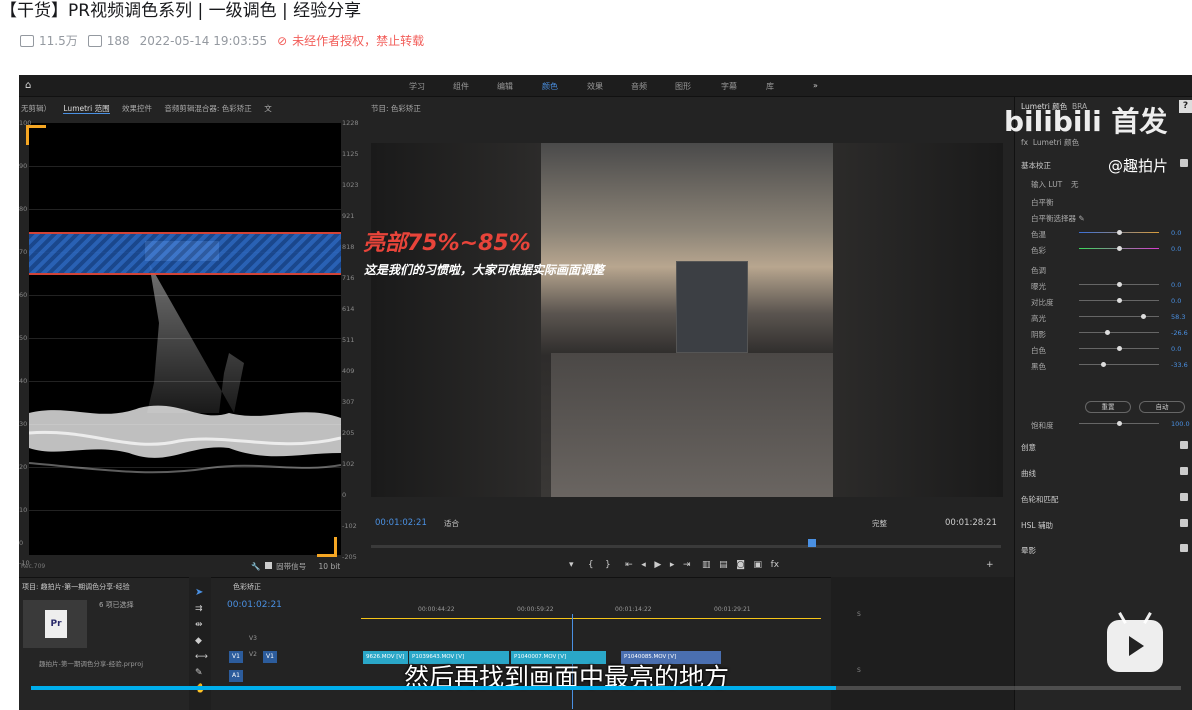  What do you see at coordinates (268, 108) in the screenshot?
I see `tab-text: 文` at bounding box center [268, 108].